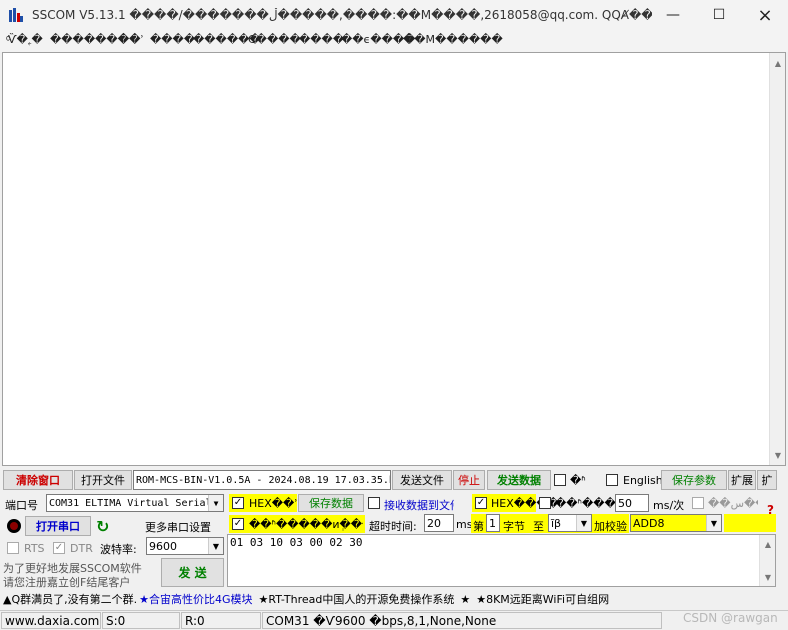 This screenshot has height=630, width=788. What do you see at coordinates (676, 523) in the screenshot?
I see `checksum-select: ADD8 ▼` at bounding box center [676, 523].